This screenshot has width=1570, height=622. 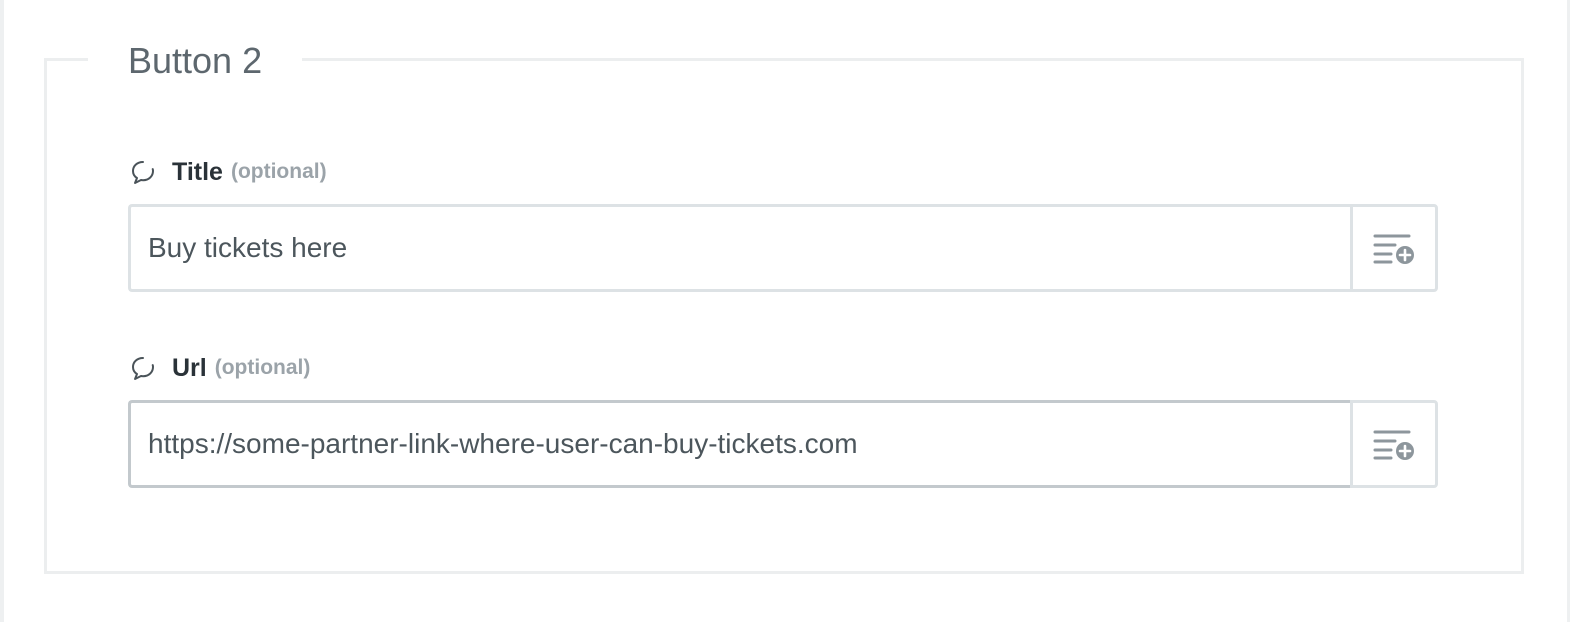 What do you see at coordinates (2, 311) in the screenshot?
I see `page-edge-left` at bounding box center [2, 311].